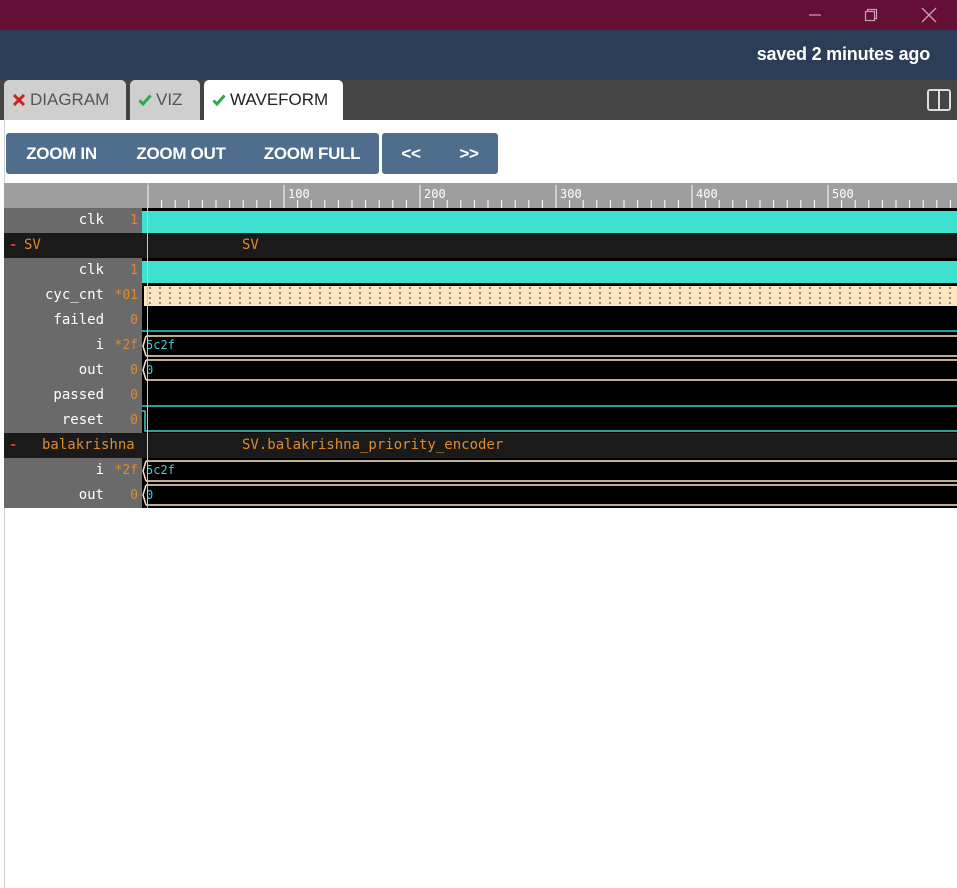 The width and height of the screenshot is (957, 888). Describe the element at coordinates (19, 100) in the screenshot. I see `x-icon` at that location.